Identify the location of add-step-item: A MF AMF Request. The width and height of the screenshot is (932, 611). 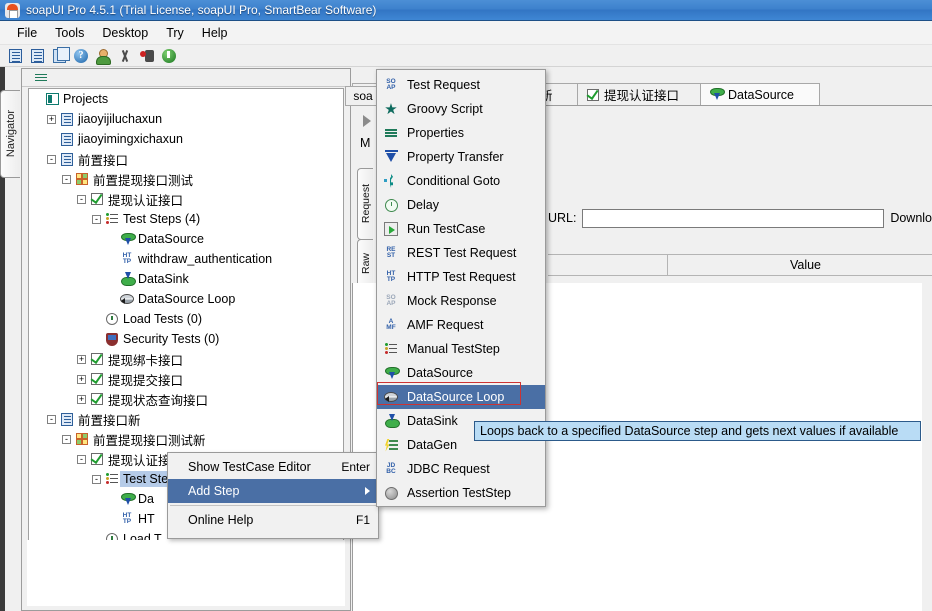
(461, 325).